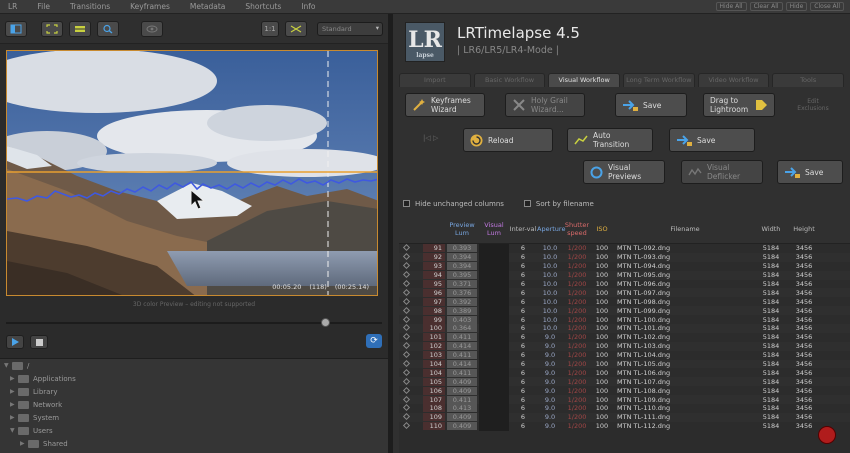 The width and height of the screenshot is (850, 453). Describe the element at coordinates (584, 80) in the screenshot. I see `tab-visual-workflow: Visual Workflow` at that location.